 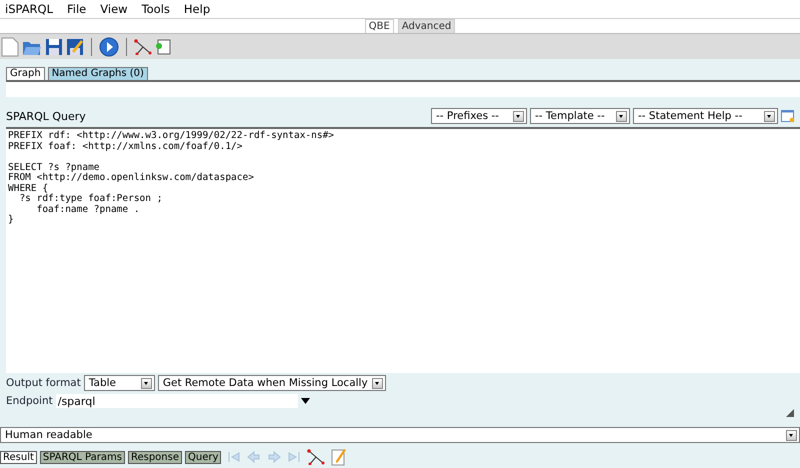 I want to click on new-window-icon, so click(x=788, y=116).